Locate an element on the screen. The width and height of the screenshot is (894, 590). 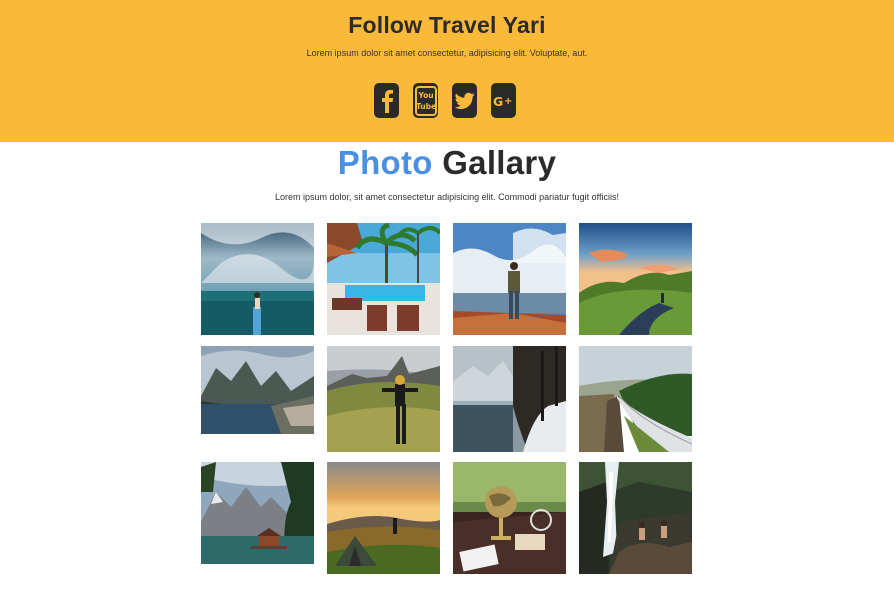
gallery-title: Photo Gallary is located at coordinates (447, 163).